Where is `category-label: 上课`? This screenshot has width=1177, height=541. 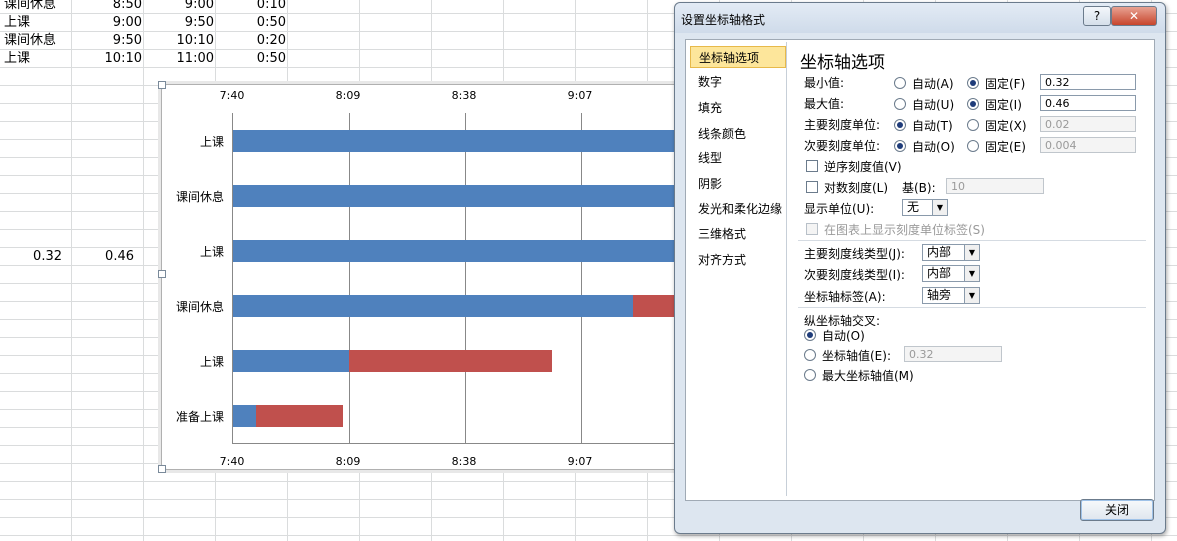
category-label: 上课 is located at coordinates (211, 251).